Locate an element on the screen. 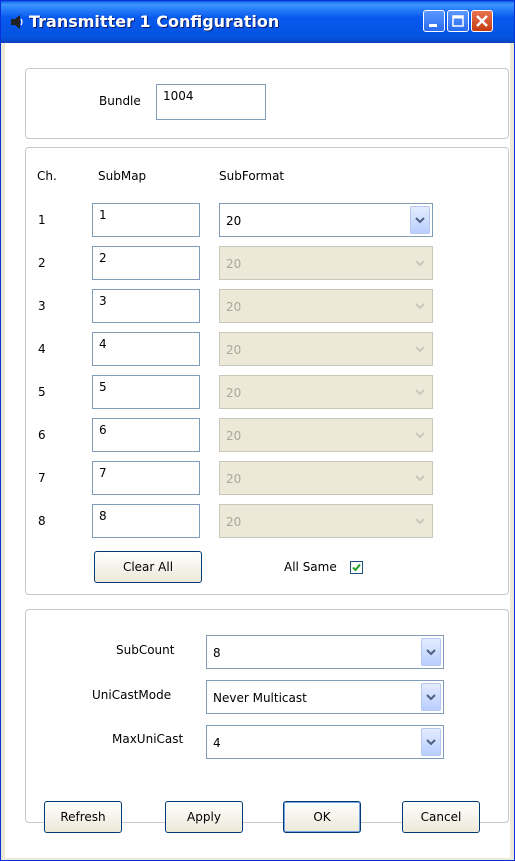 This screenshot has width=515, height=861. unicast-value: Never Multicast is located at coordinates (260, 698).